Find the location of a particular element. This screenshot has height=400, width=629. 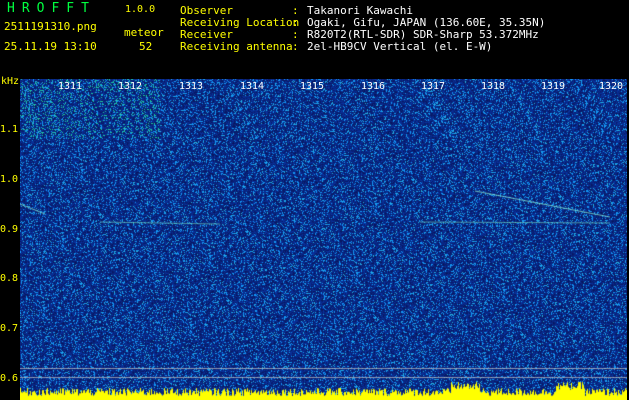

info-value-location: Ogaki, Gifu, JAPAN (136.60E, 35.35N) is located at coordinates (426, 22).